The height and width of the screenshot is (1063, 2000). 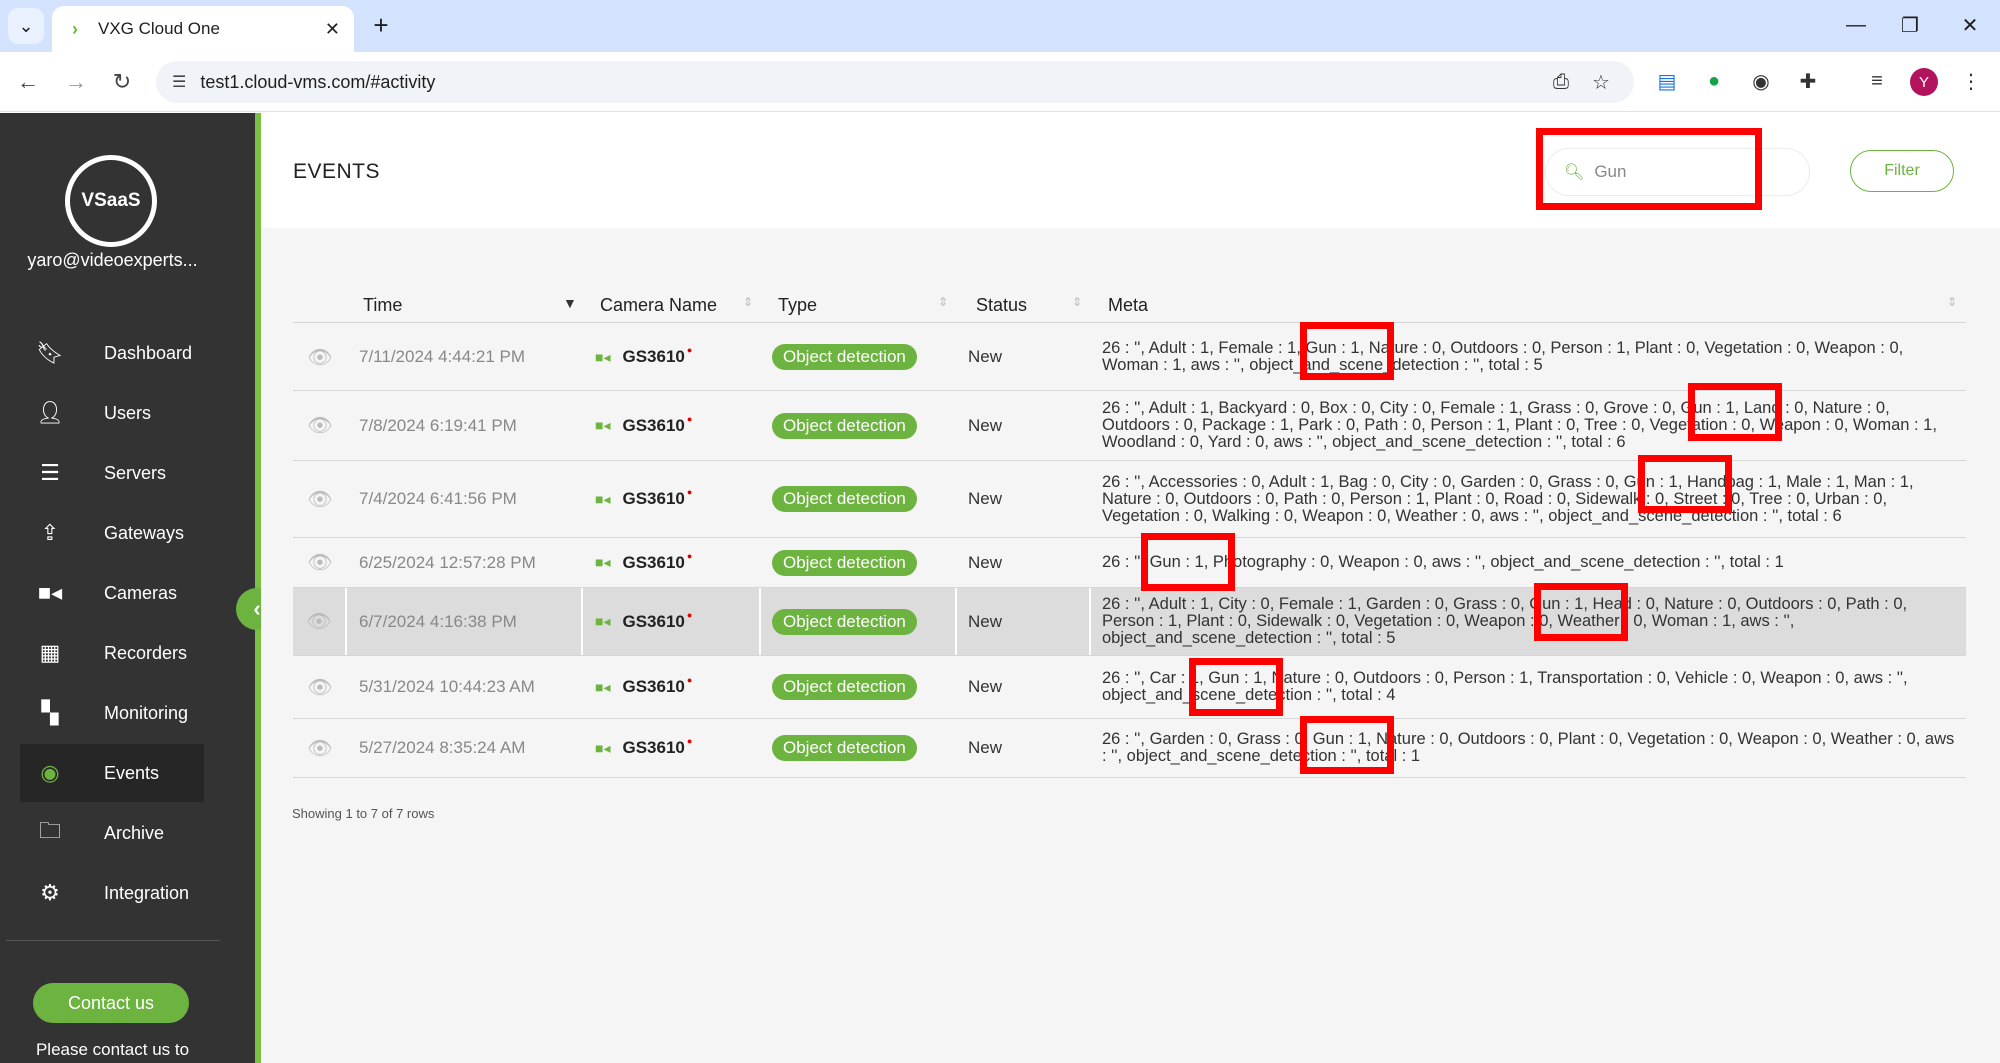 I want to click on address-bar: ☰ test1.cloud-vms.com/#activity ⎙ ☆, so click(x=895, y=82).